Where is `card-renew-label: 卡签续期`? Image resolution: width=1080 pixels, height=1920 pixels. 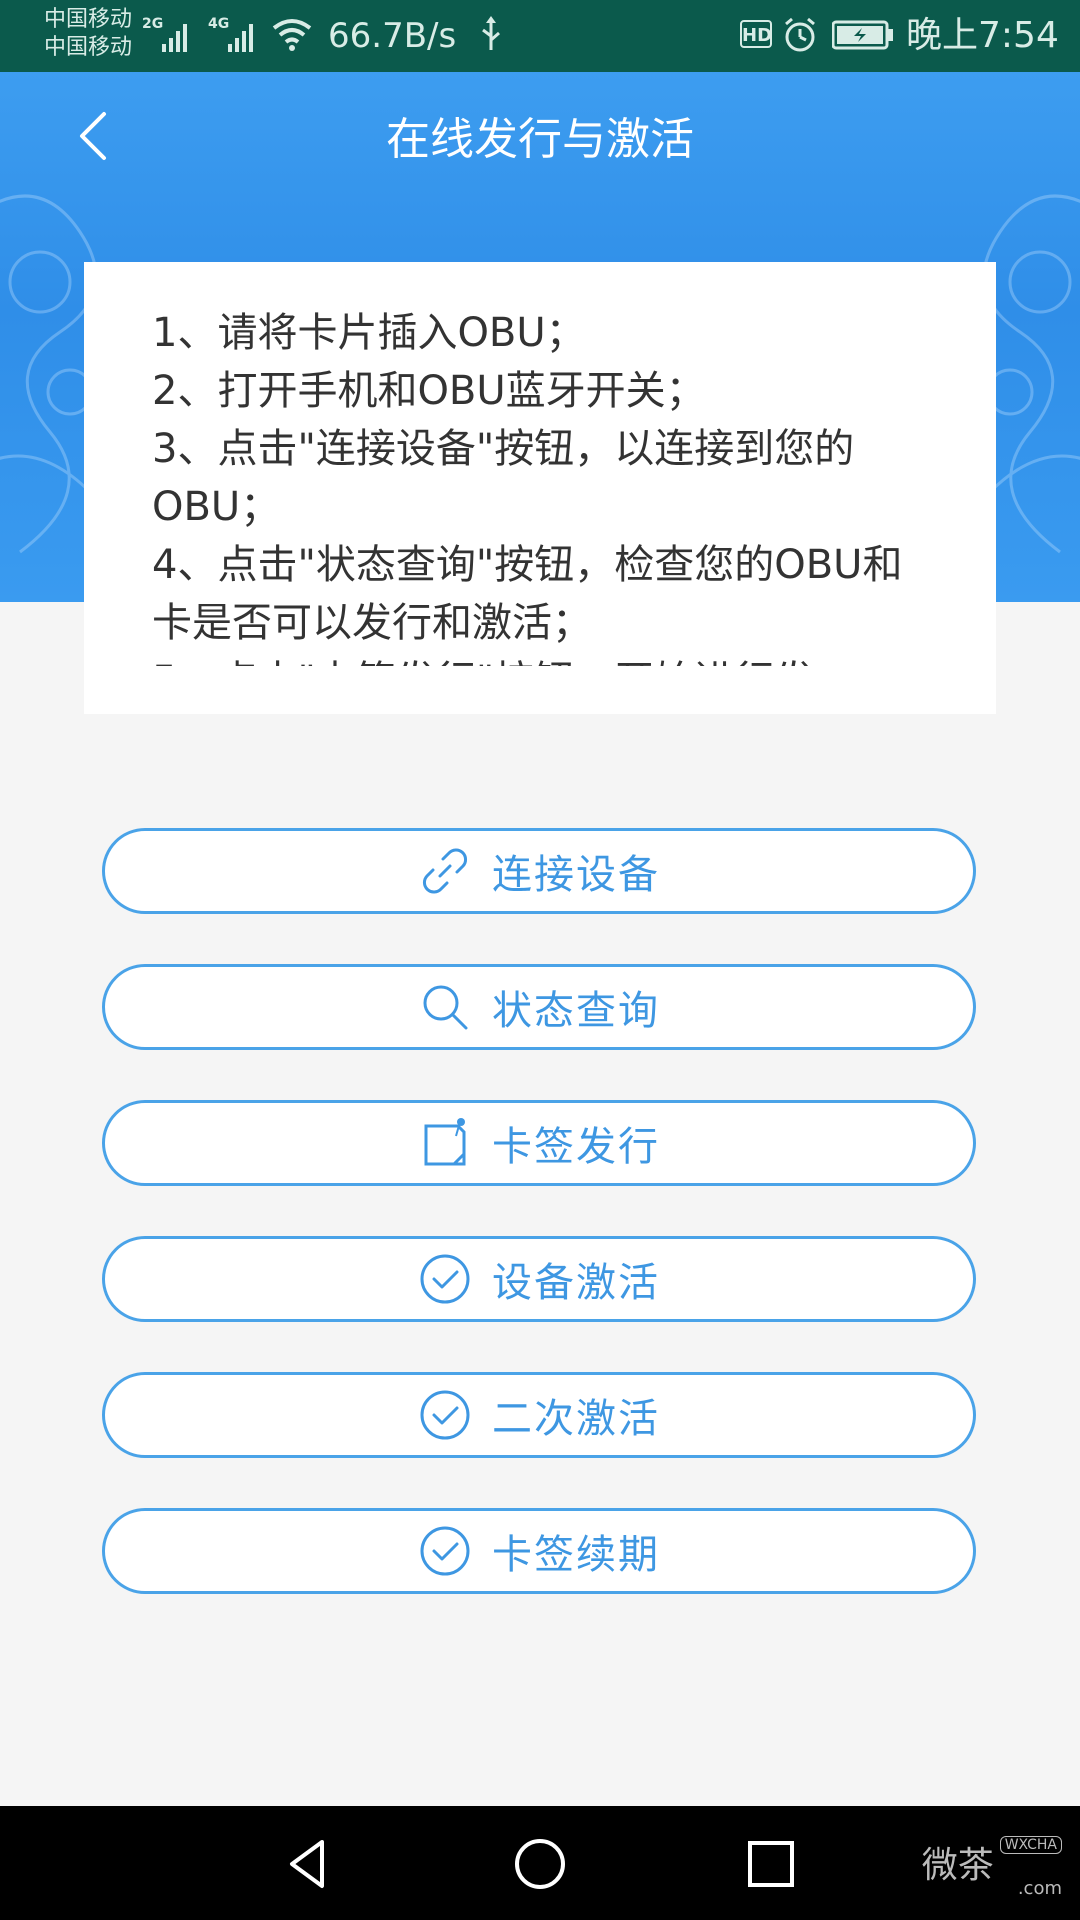
card-renew-label: 卡签续期 is located at coordinates (576, 1555).